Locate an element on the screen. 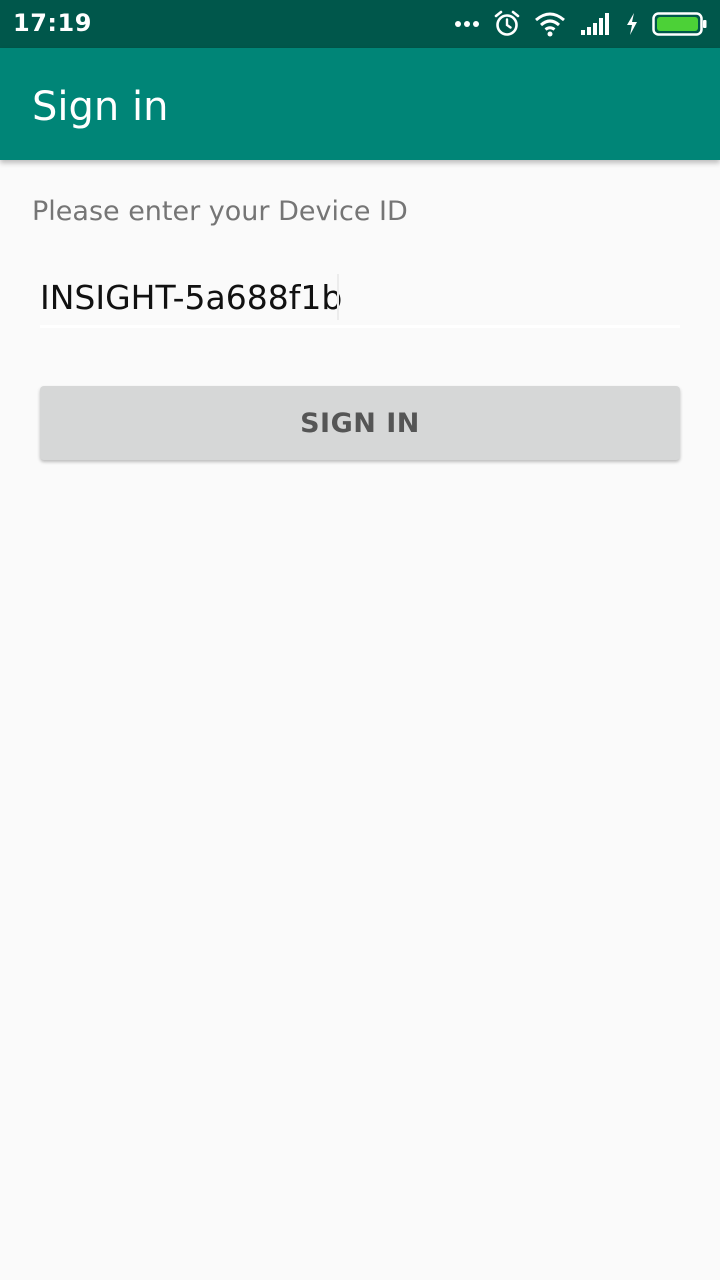 The width and height of the screenshot is (720, 1280). signal-icon is located at coordinates (595, 24).